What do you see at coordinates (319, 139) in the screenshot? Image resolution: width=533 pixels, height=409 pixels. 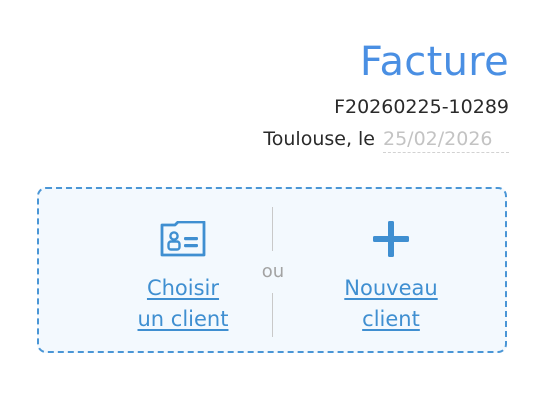 I see `place-label: Toulouse, le` at bounding box center [319, 139].